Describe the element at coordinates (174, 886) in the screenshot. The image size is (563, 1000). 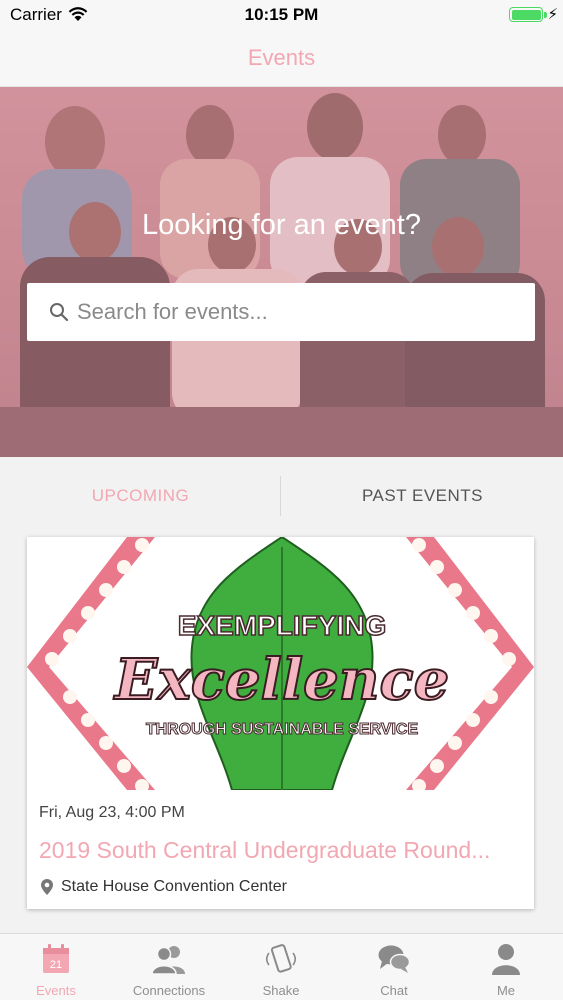
I see `event-location: State House Convention Center` at that location.